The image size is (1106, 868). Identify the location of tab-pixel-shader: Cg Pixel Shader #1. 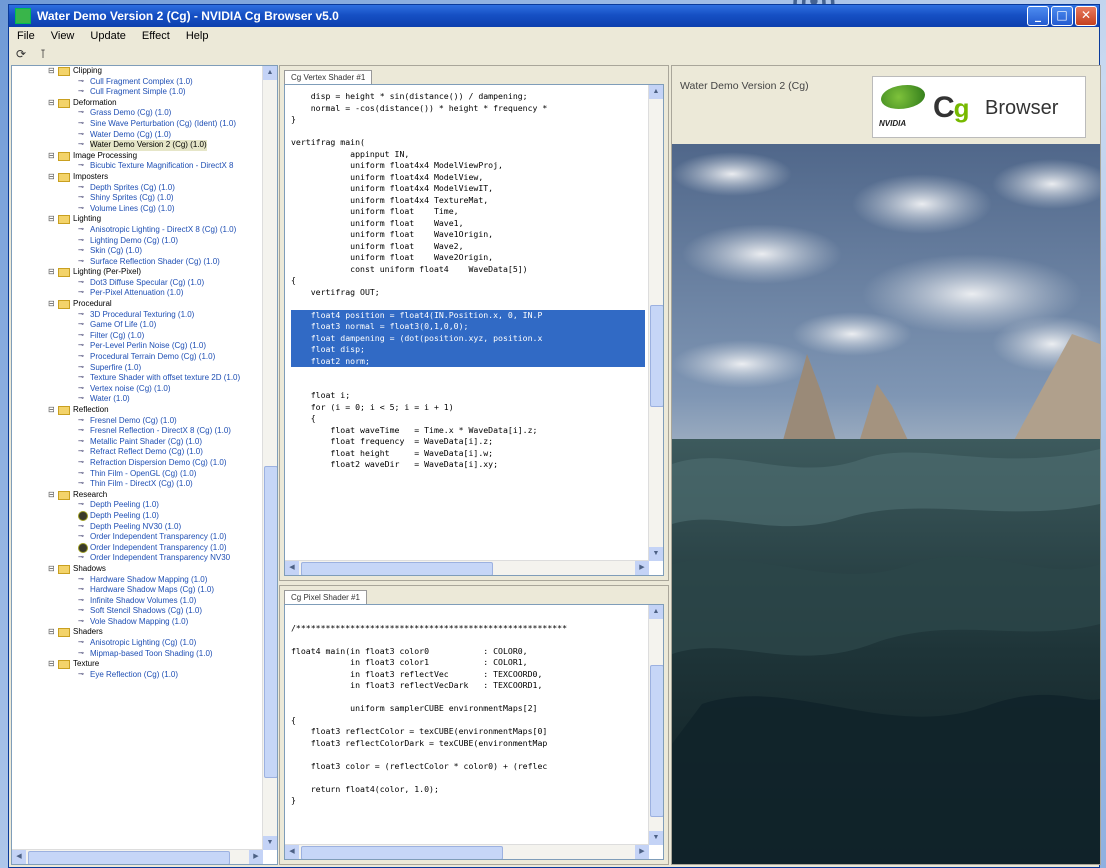
(325, 597).